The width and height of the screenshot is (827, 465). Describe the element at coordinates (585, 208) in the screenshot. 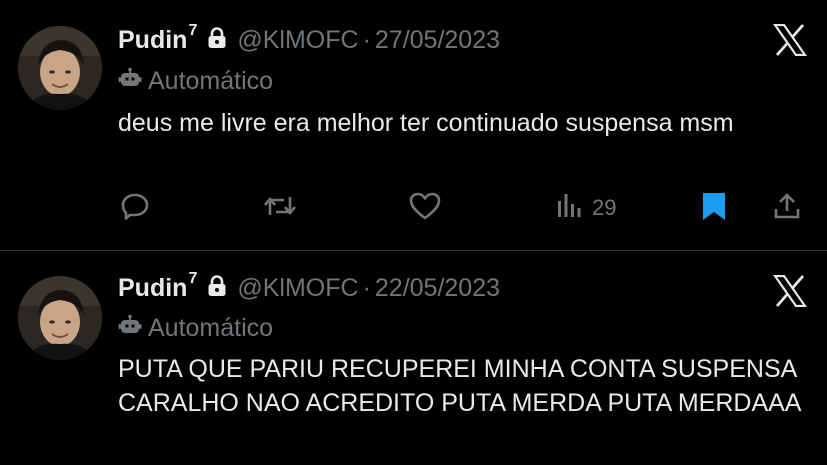

I see `views-button: 29` at that location.